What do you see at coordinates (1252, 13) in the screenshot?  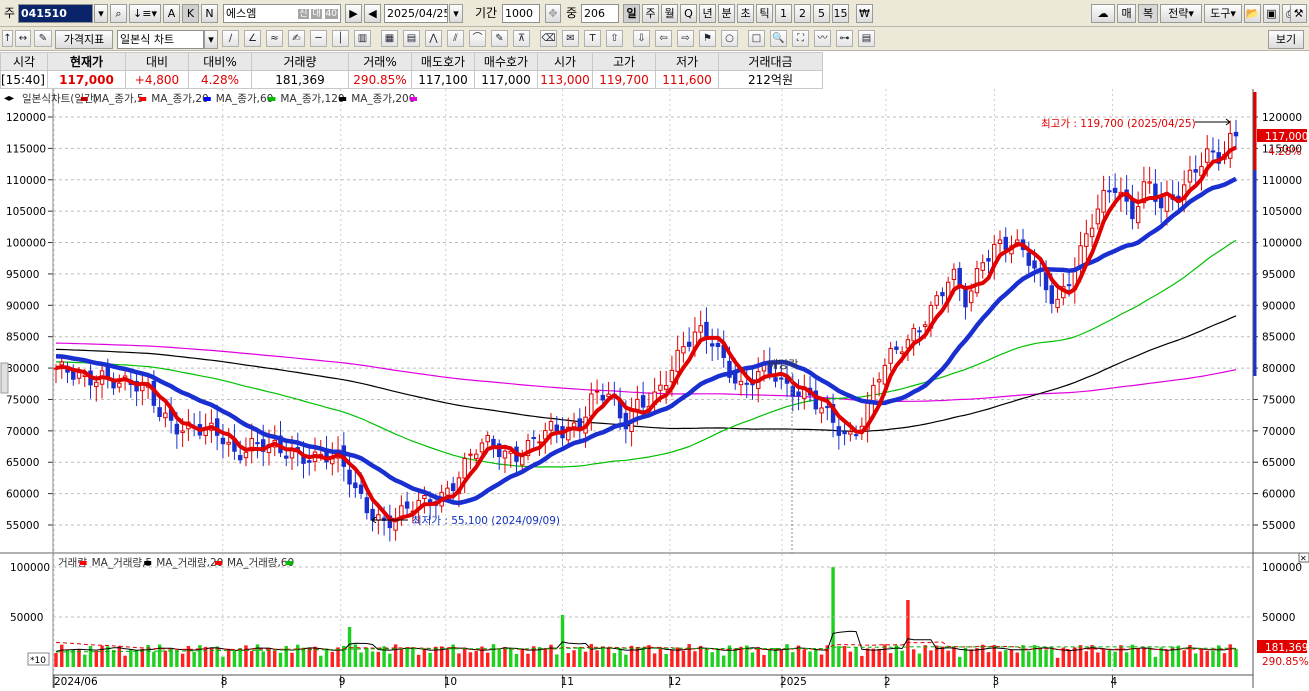 I see `open-icon: 📂` at bounding box center [1252, 13].